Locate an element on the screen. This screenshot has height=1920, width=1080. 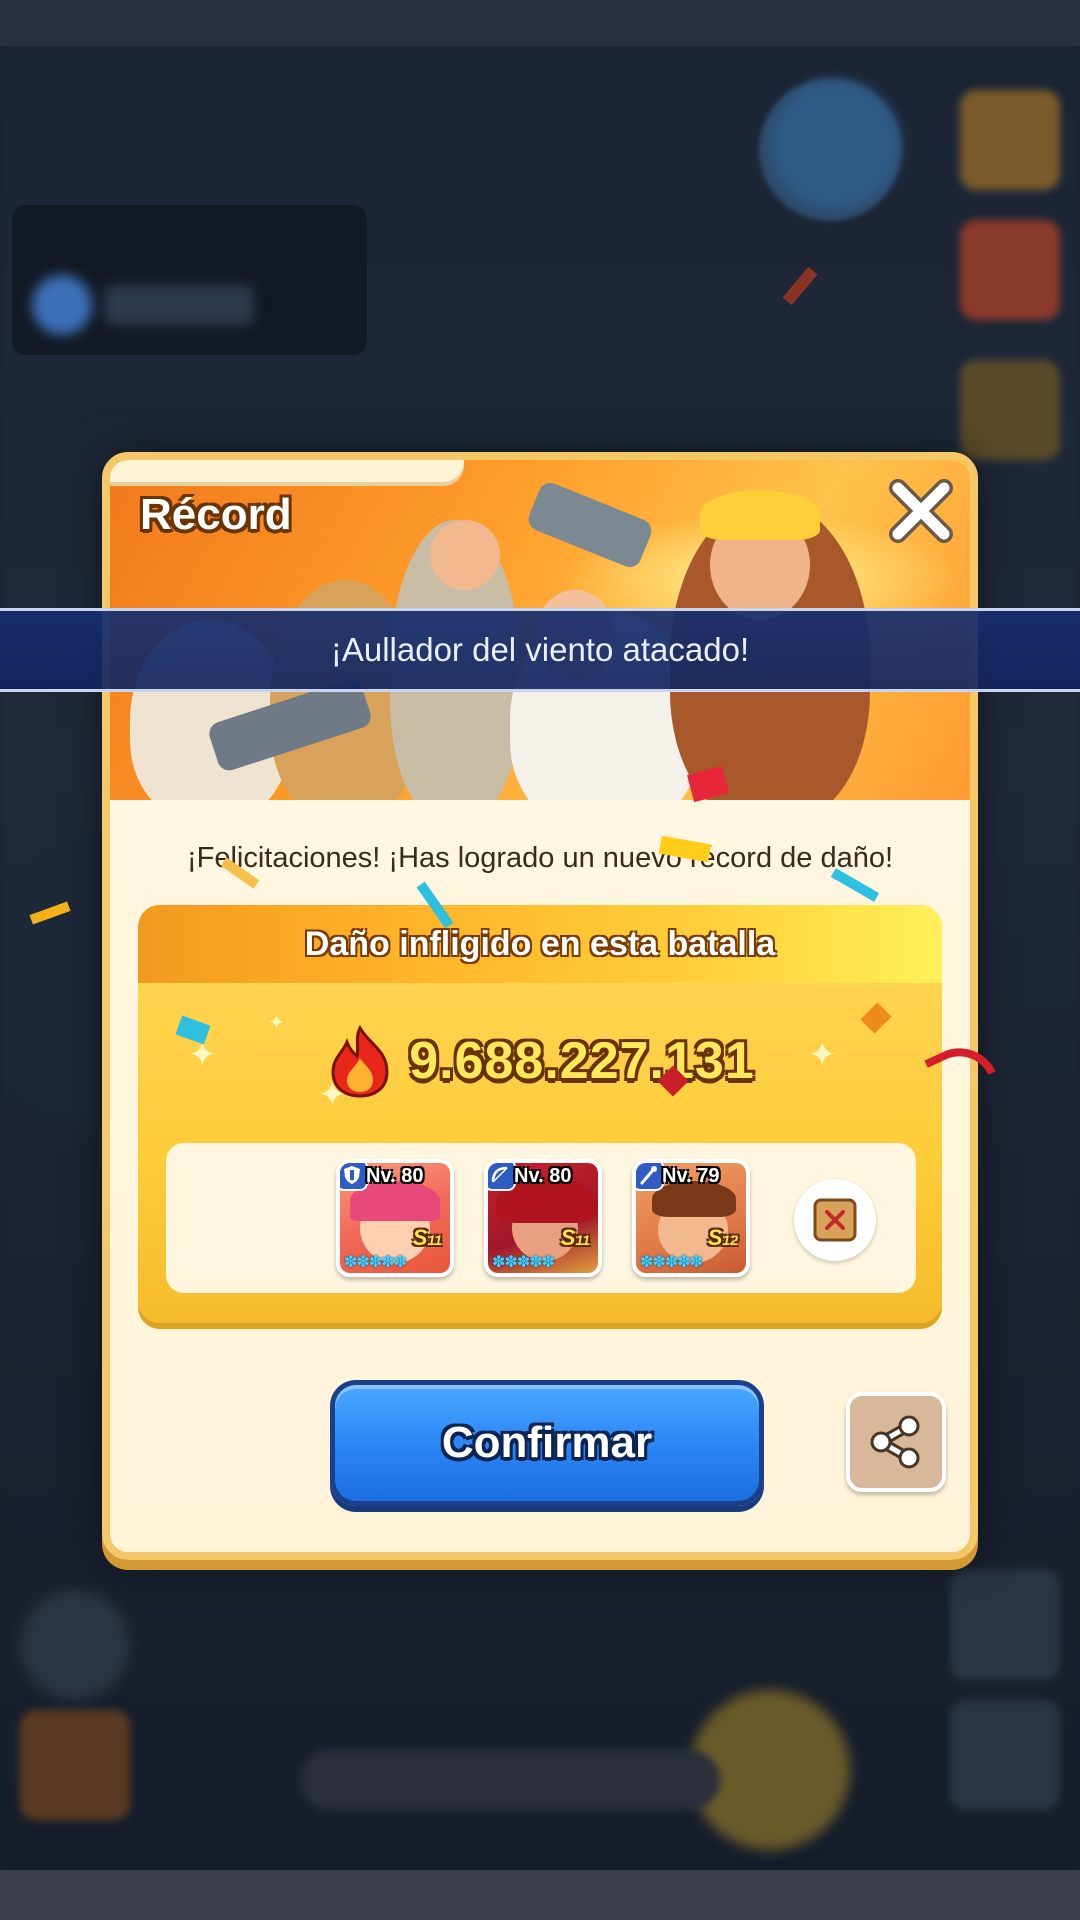
background-quest-panel is located at coordinates (189, 280).